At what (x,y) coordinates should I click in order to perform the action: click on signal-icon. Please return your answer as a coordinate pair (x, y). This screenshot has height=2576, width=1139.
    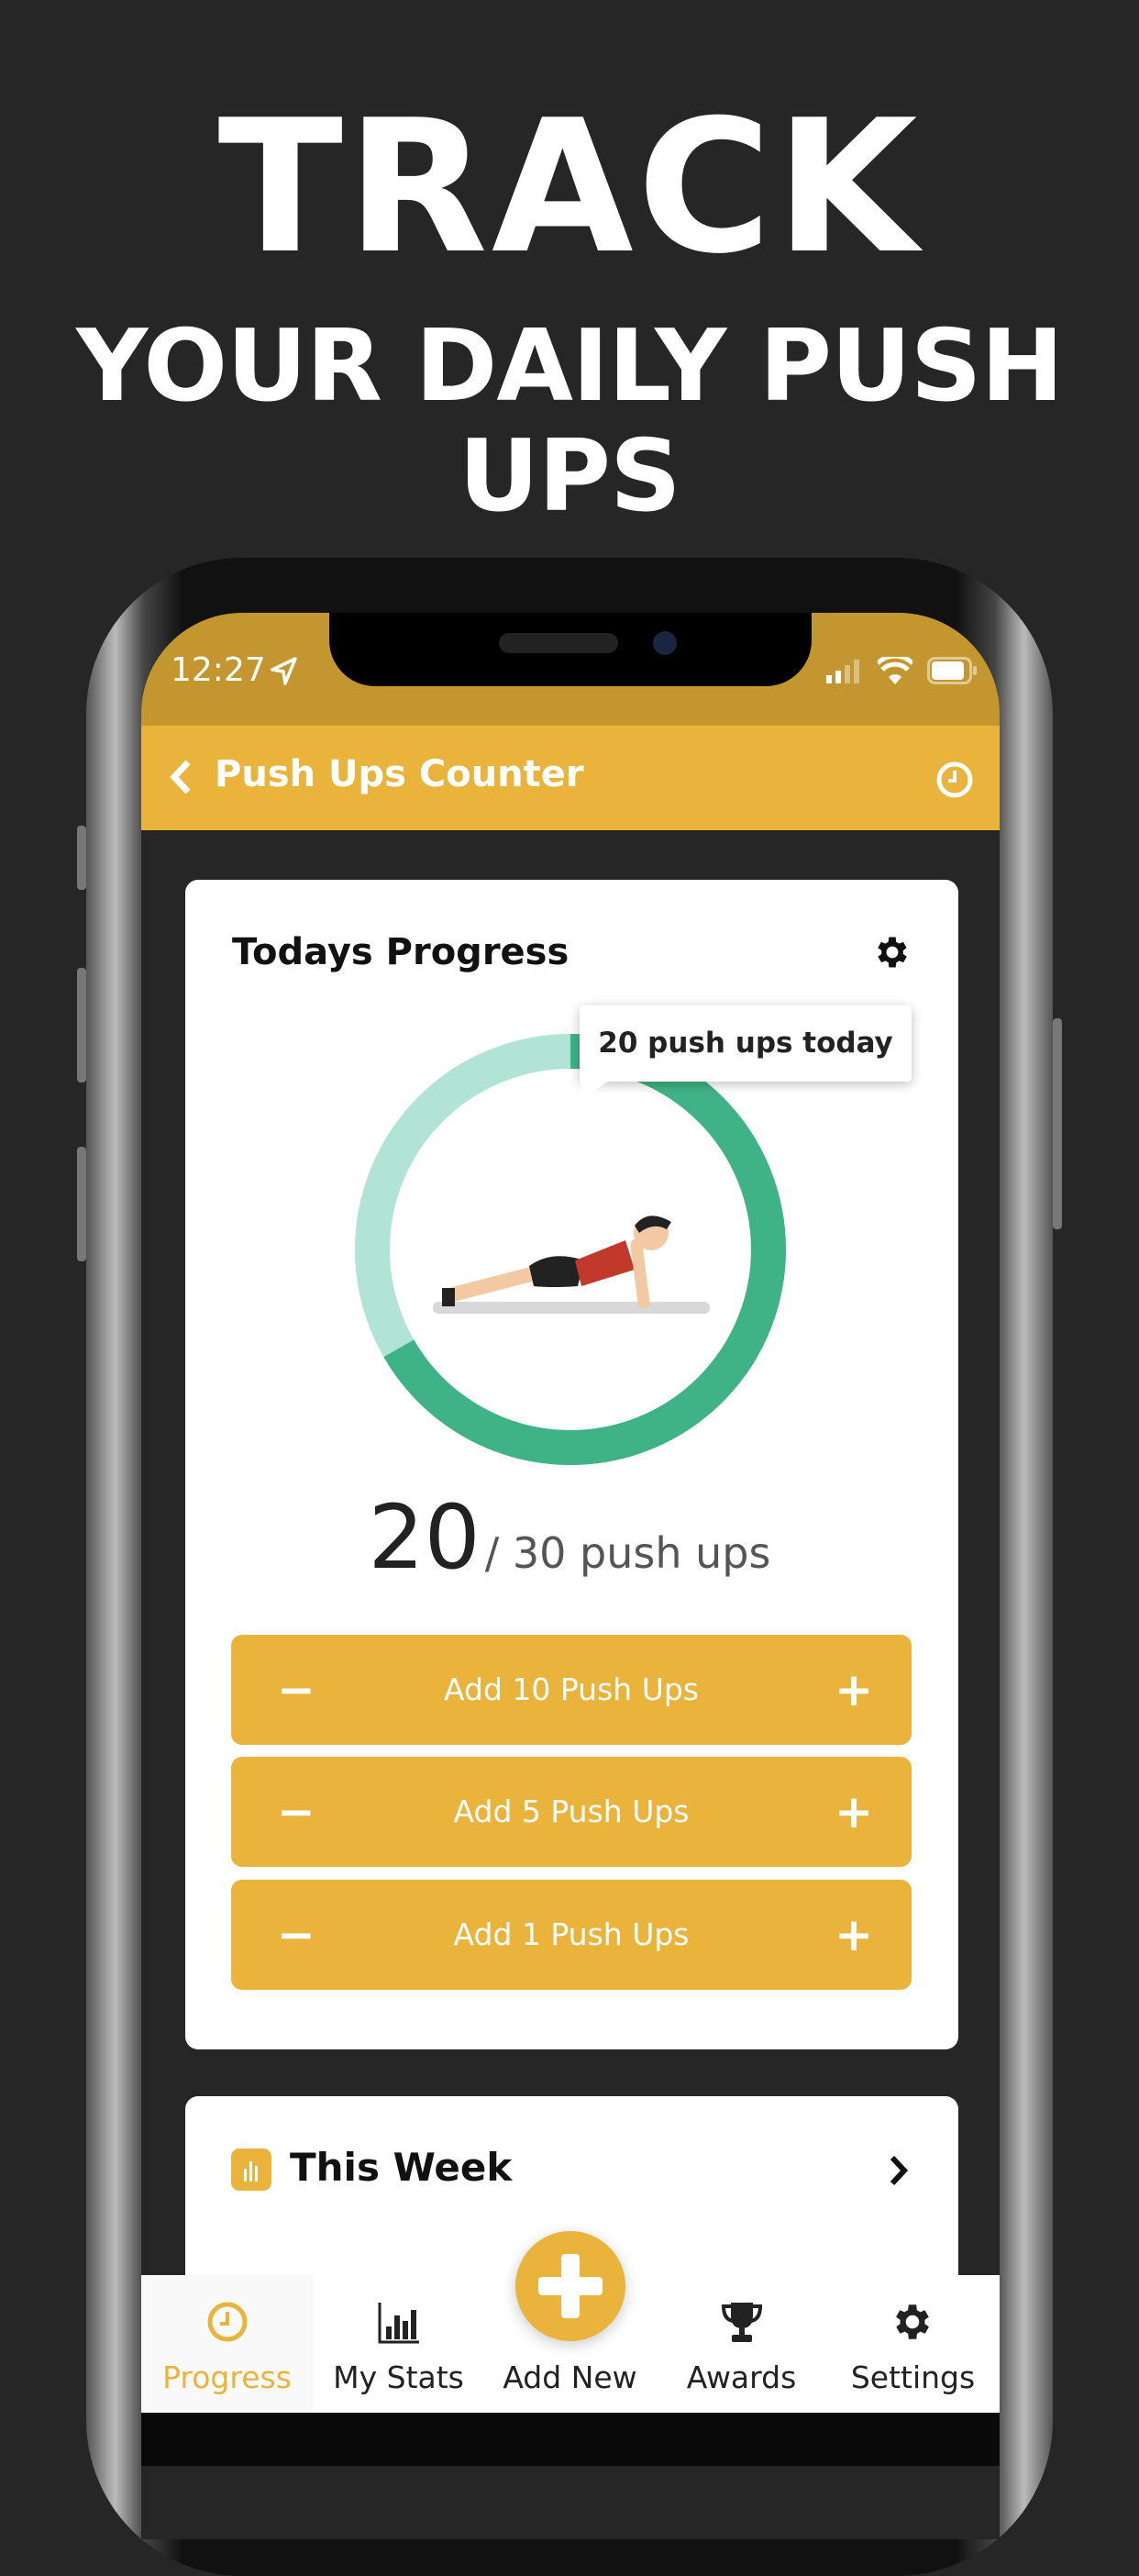
    Looking at the image, I should click on (842, 671).